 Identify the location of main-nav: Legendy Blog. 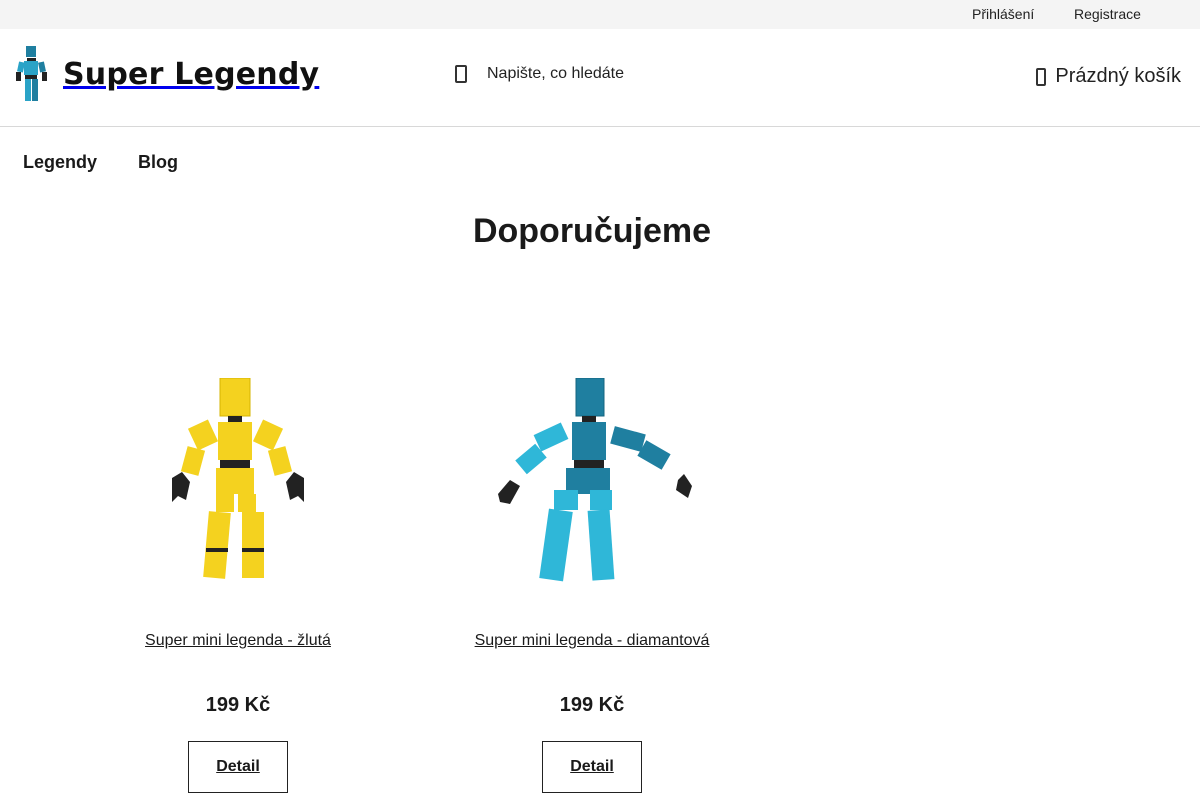
(600, 161).